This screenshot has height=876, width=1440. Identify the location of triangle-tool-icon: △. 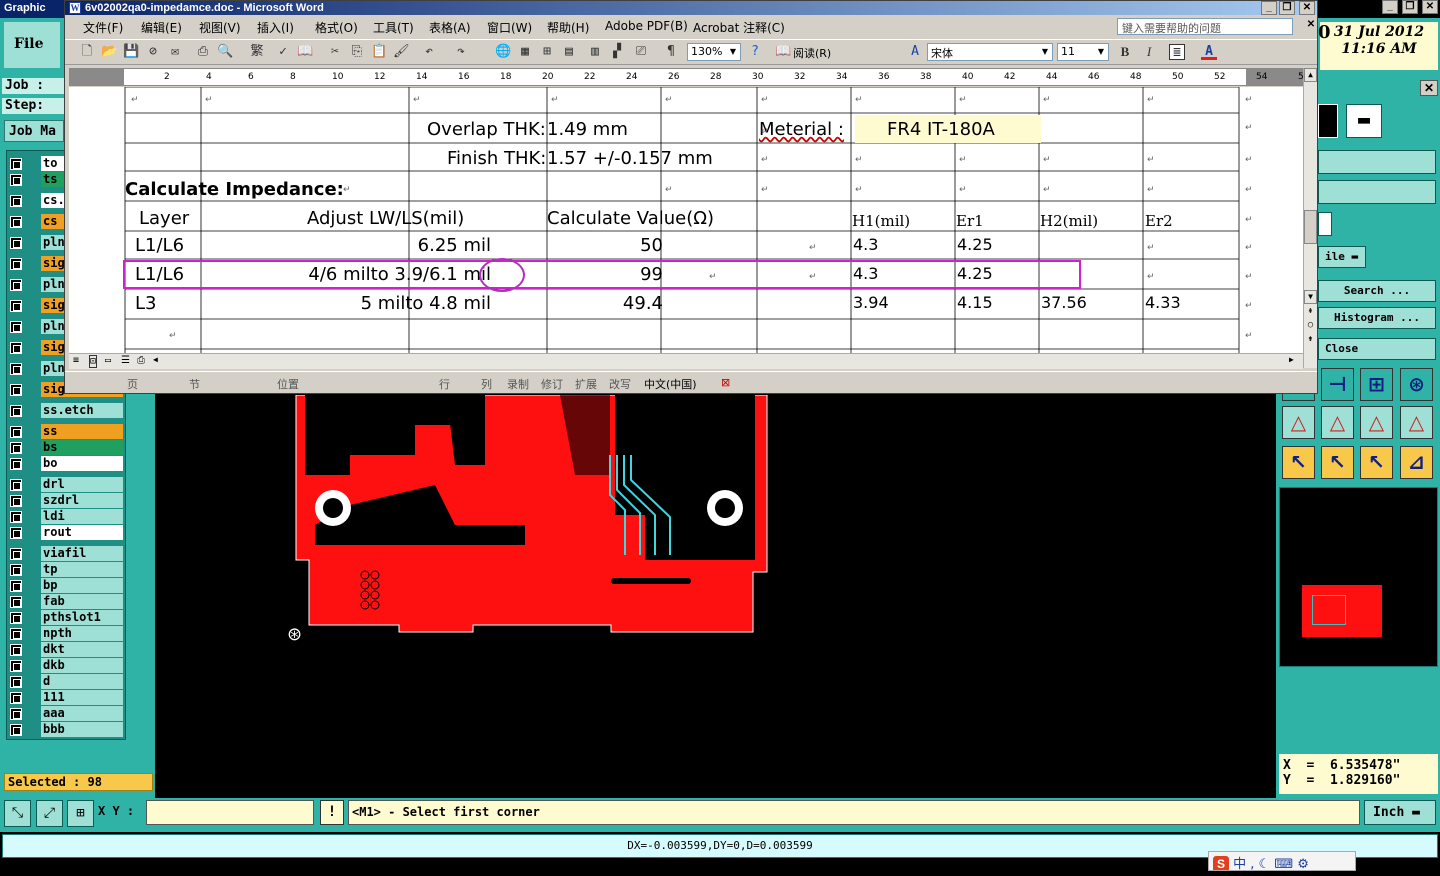
(1298, 422).